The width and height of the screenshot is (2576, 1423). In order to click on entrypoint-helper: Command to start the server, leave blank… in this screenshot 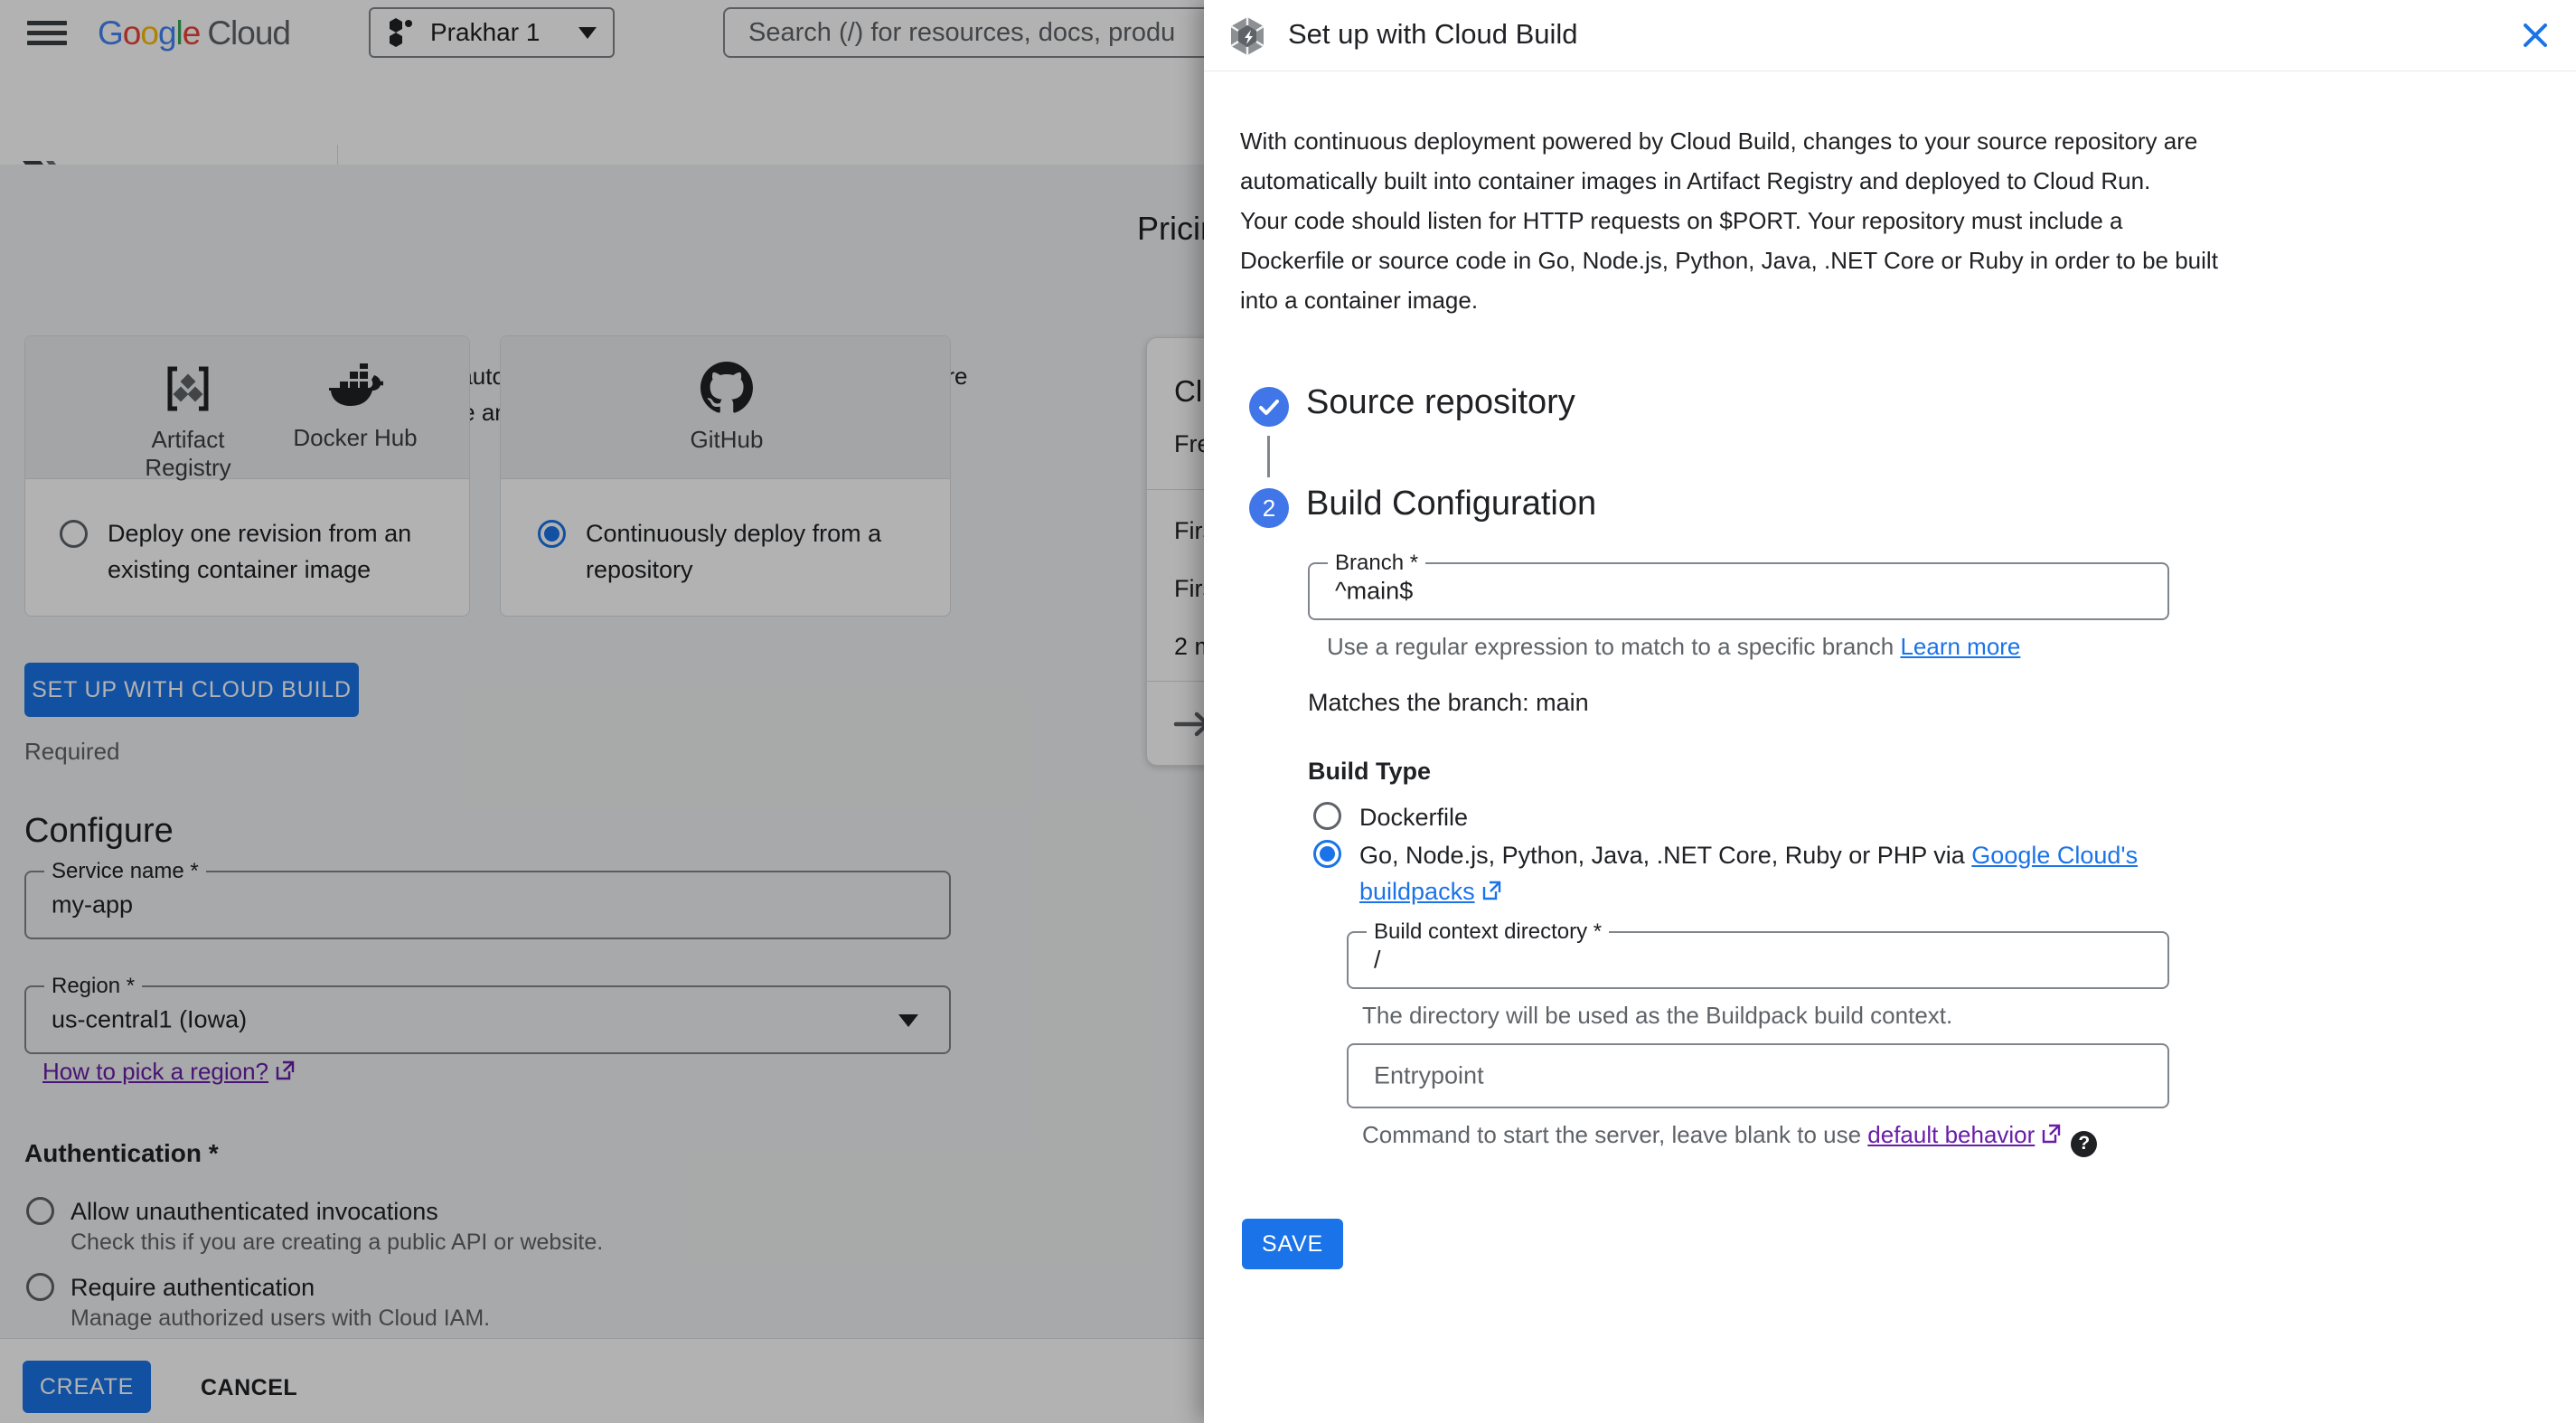, I will do `click(1730, 1139)`.